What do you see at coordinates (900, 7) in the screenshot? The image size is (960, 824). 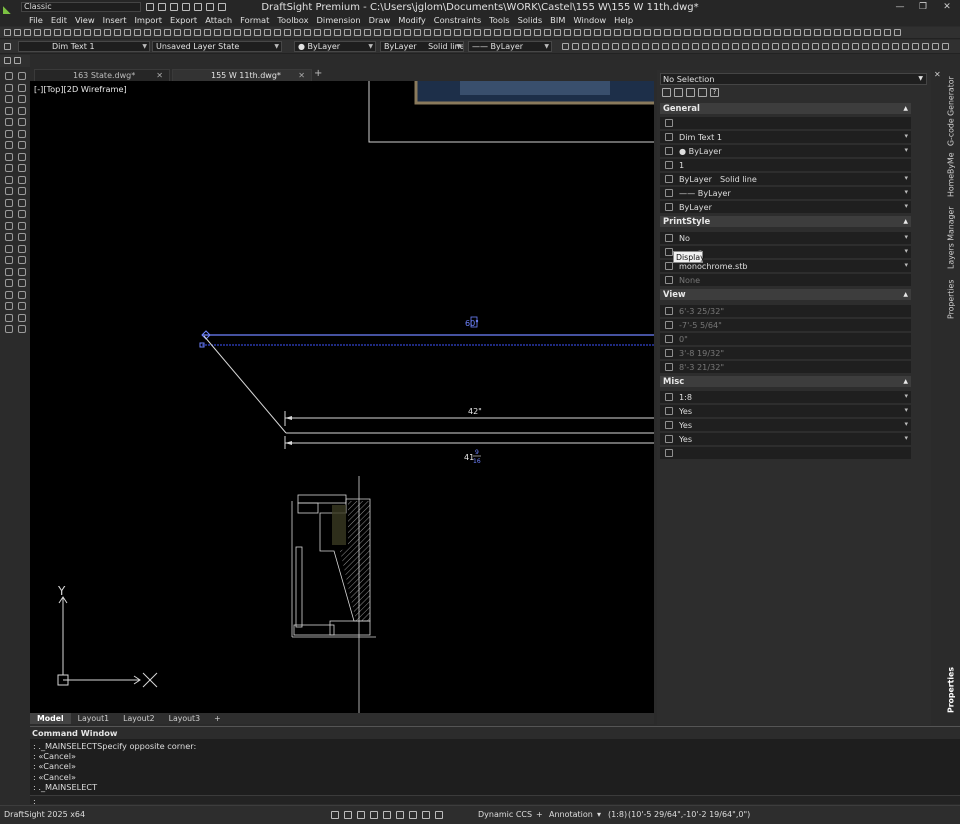 I see `minimize-button: —` at bounding box center [900, 7].